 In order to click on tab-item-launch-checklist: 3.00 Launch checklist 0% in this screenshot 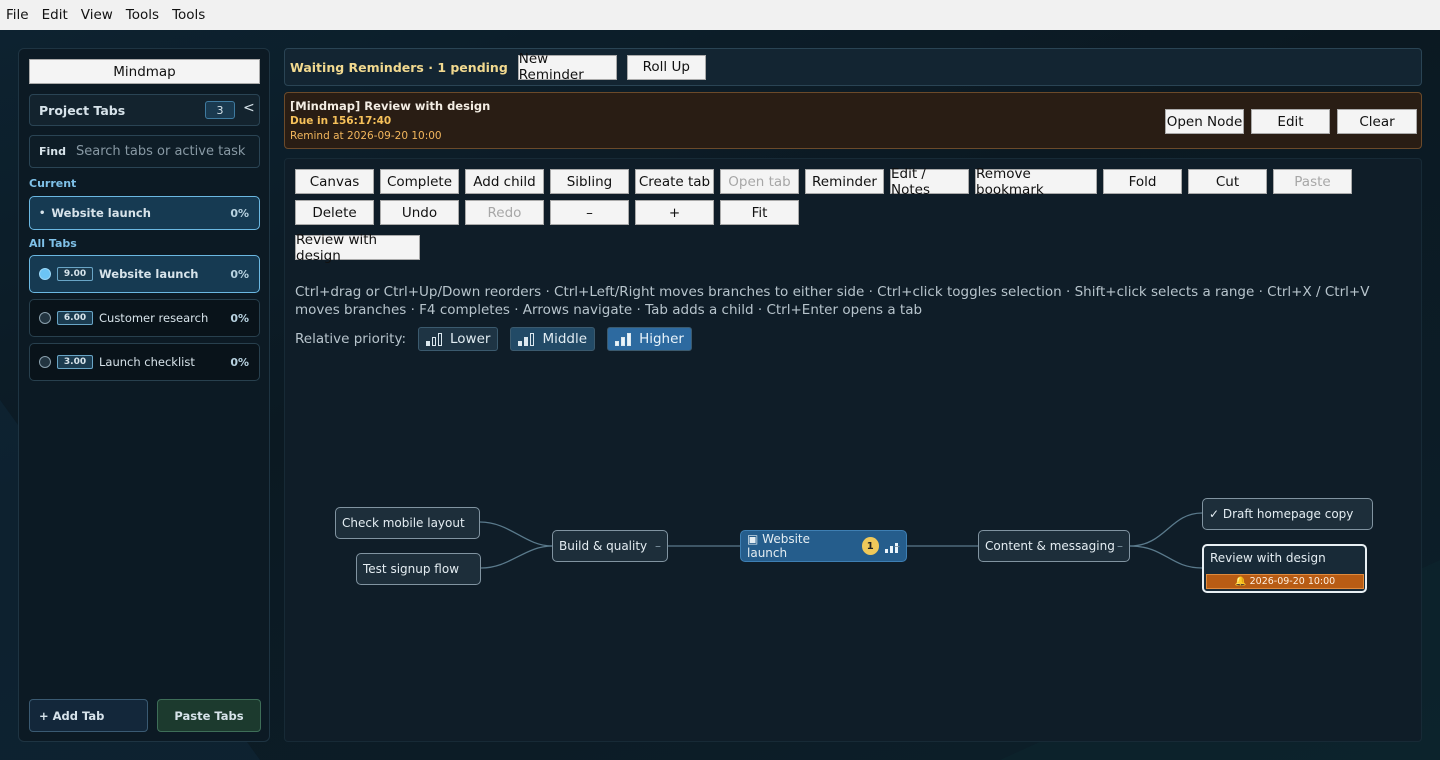, I will do `click(144, 362)`.